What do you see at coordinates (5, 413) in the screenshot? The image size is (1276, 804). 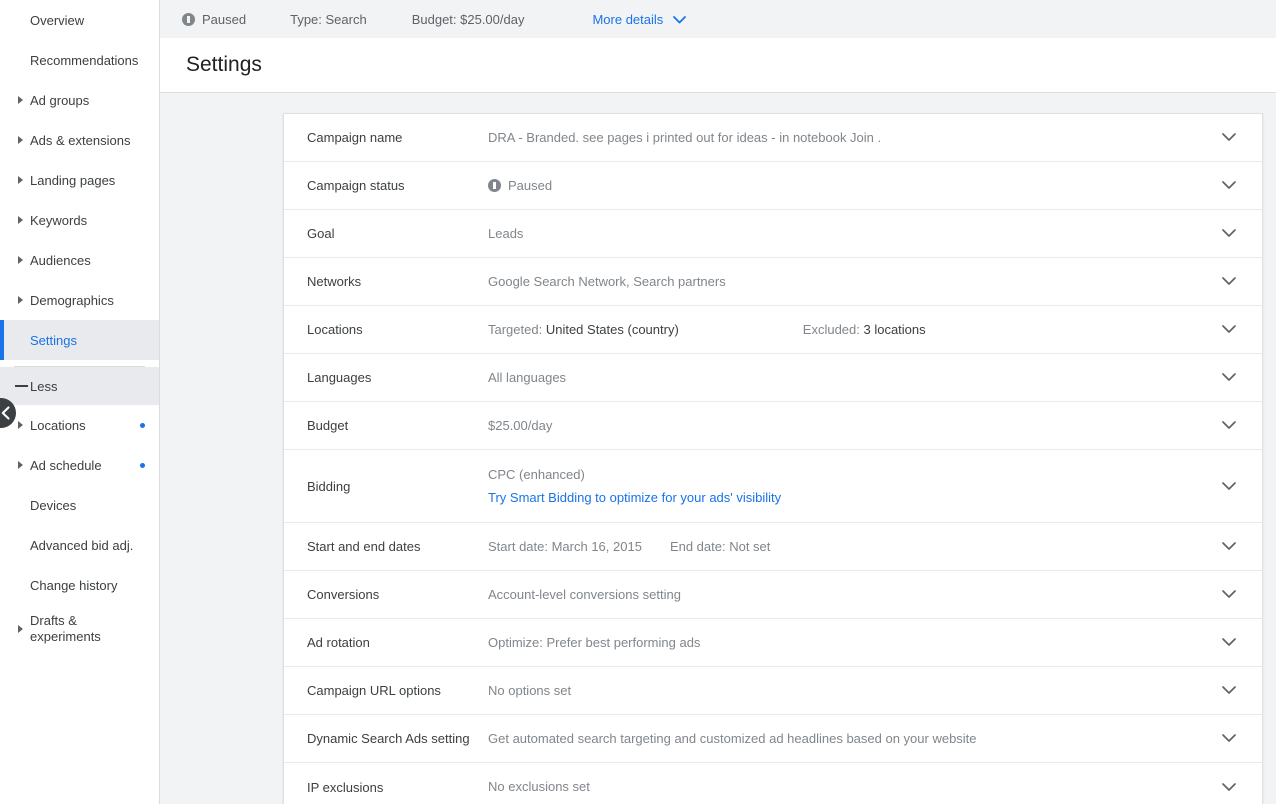 I see `chevron-left-icon` at bounding box center [5, 413].